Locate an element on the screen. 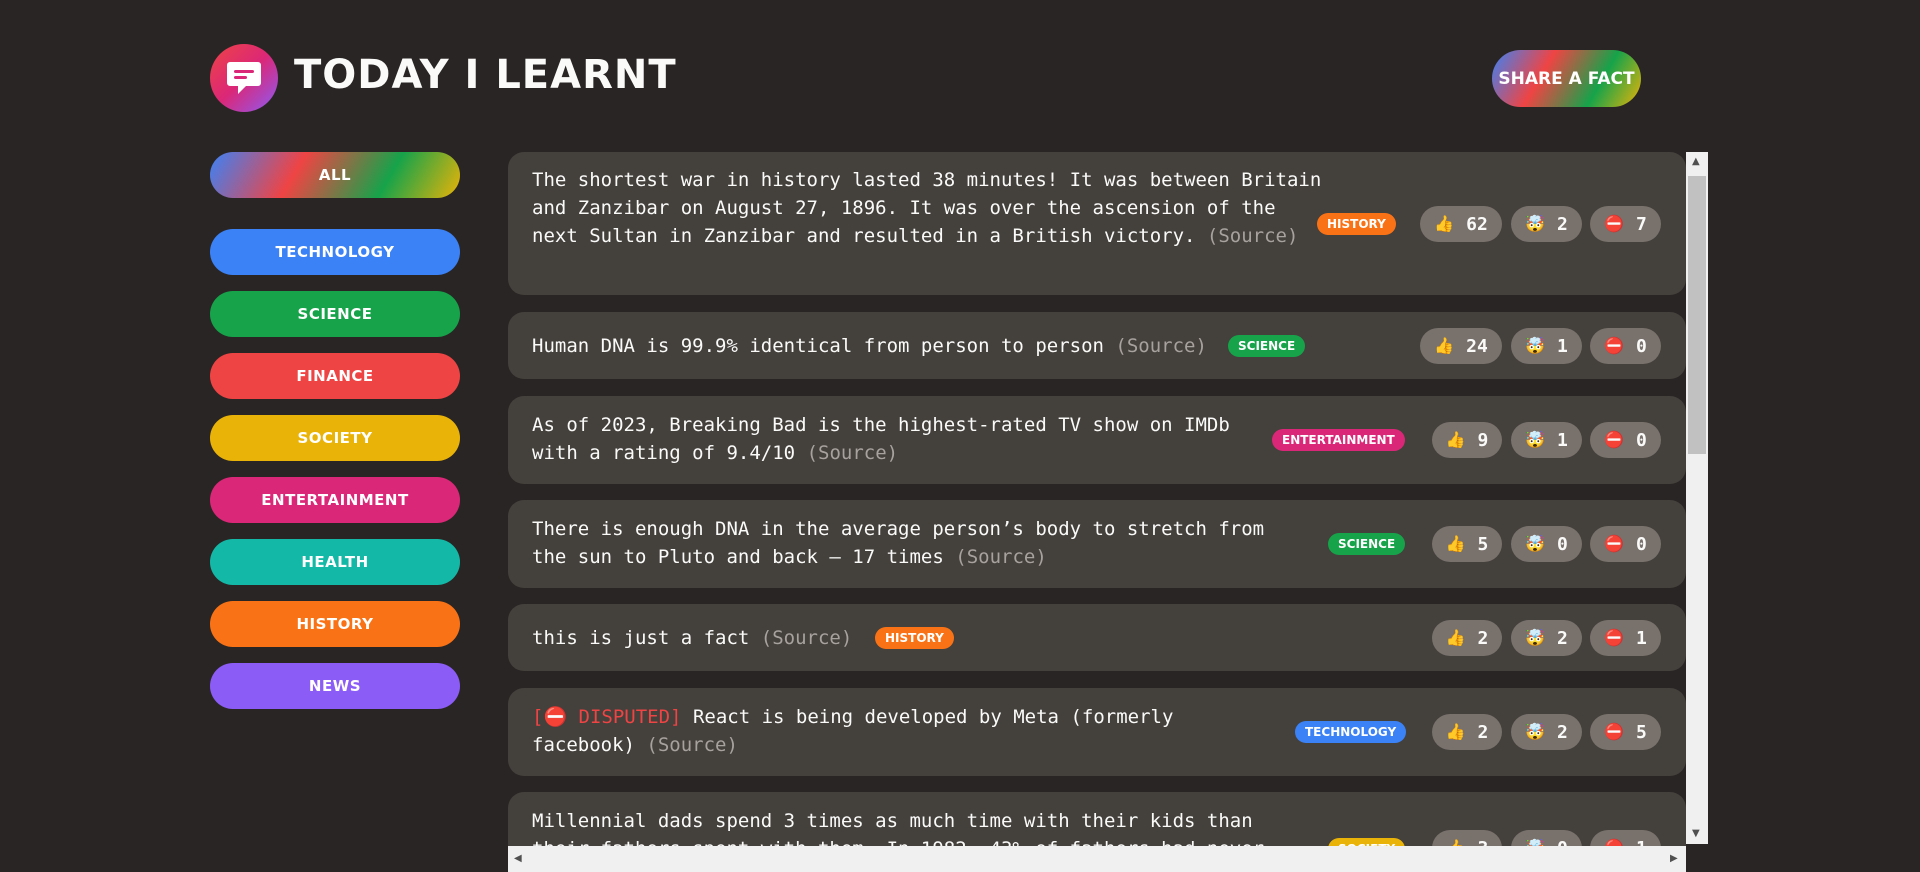 Image resolution: width=1920 pixels, height=872 pixels. chat-bubble-icon is located at coordinates (244, 78).